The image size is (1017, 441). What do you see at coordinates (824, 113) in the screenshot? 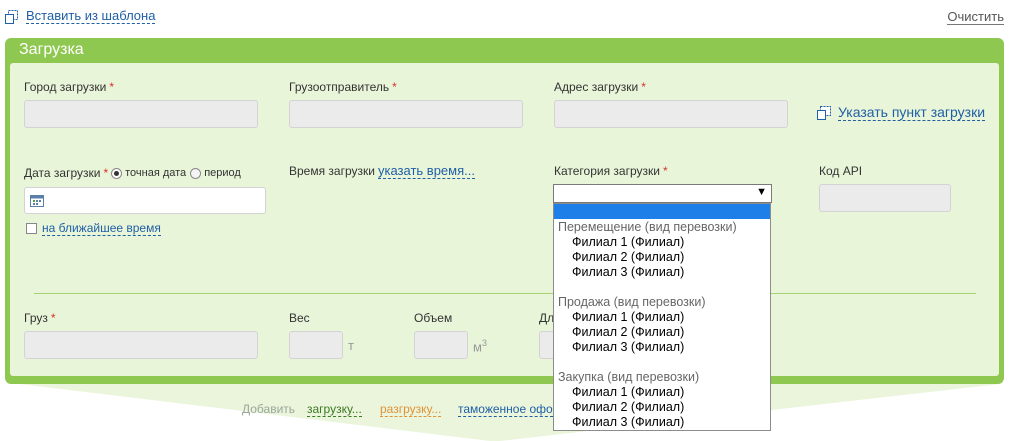
I see `map-point-icon` at bounding box center [824, 113].